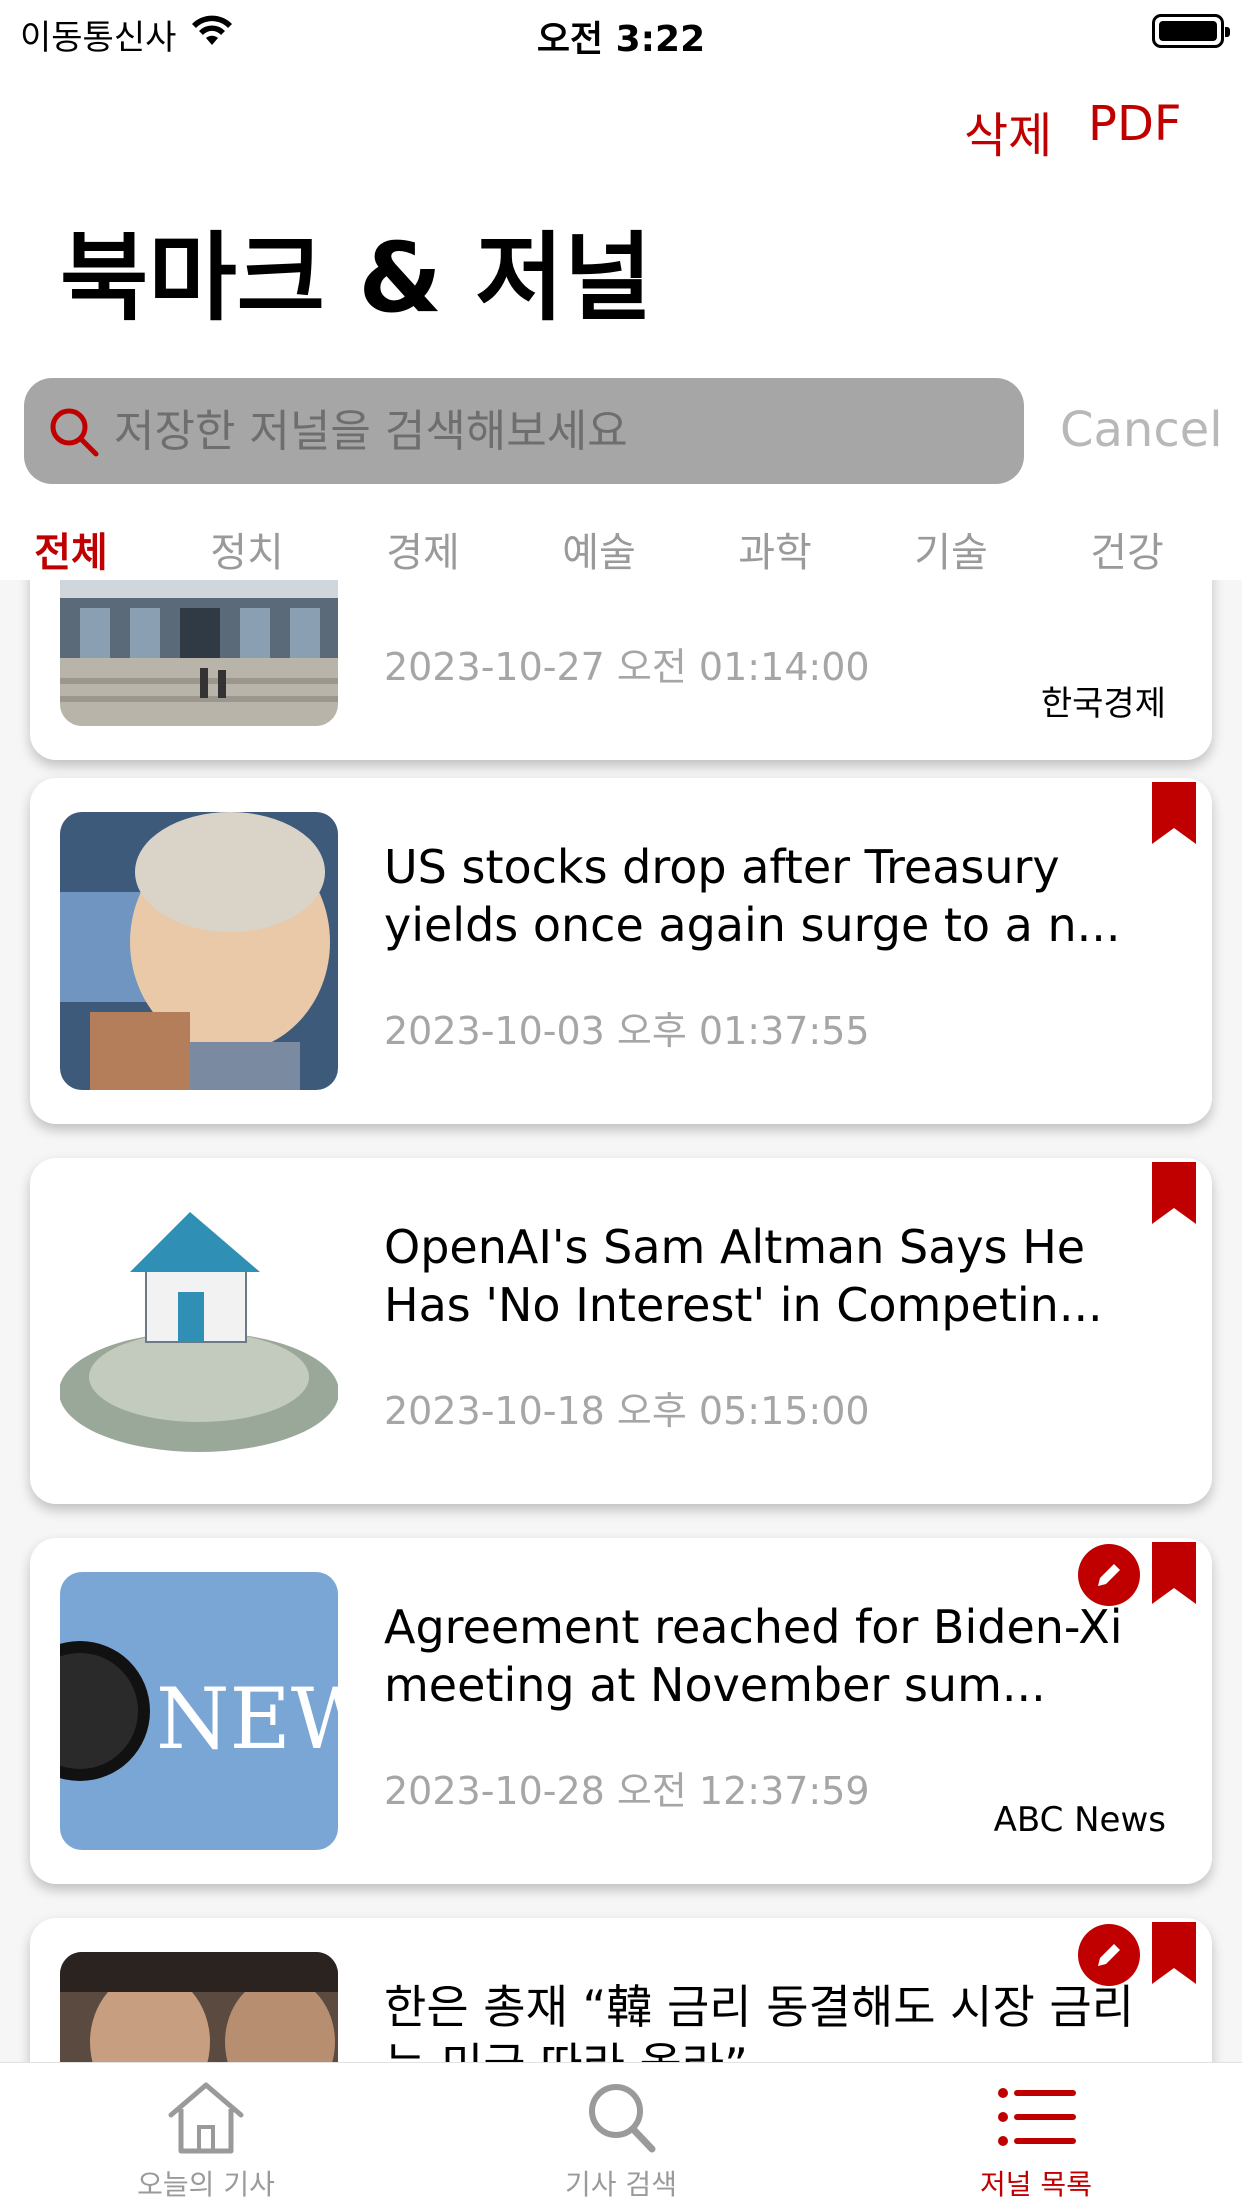 This screenshot has height=2208, width=1242. I want to click on article-source: ABC News, so click(1079, 1820).